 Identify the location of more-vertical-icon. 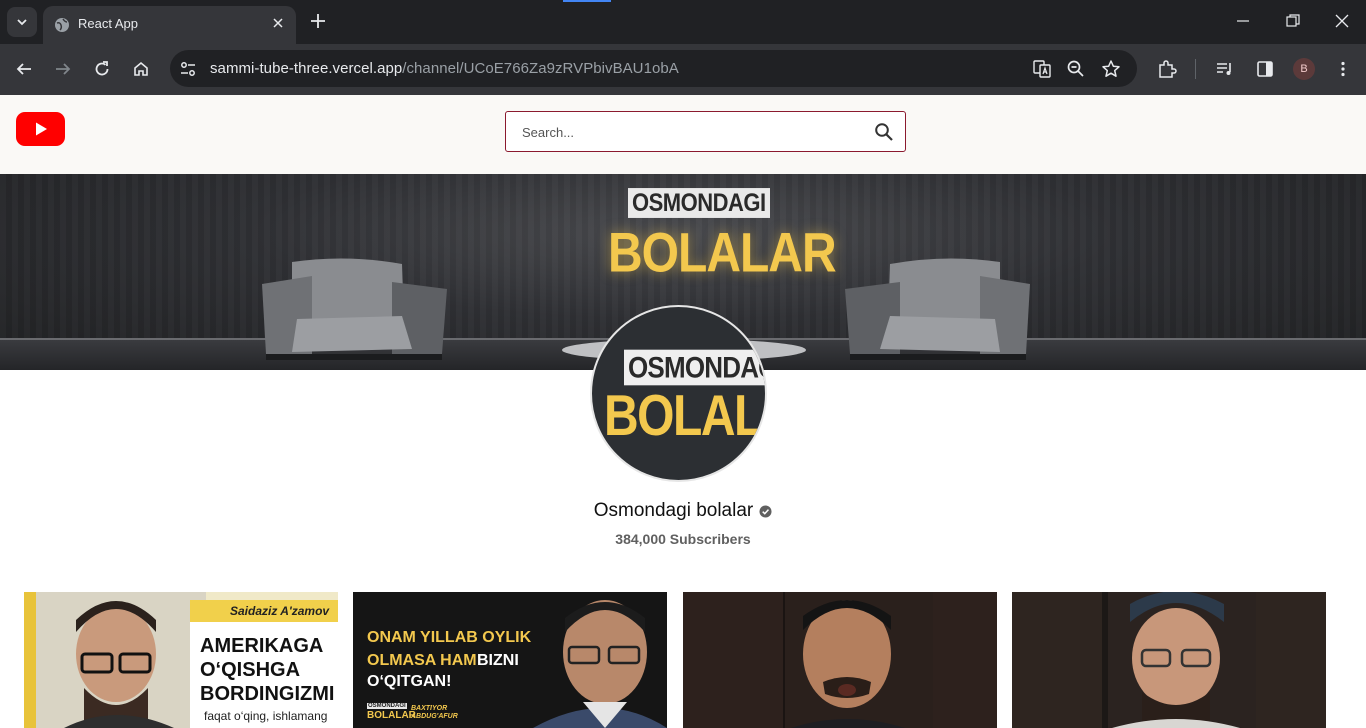
(1343, 69).